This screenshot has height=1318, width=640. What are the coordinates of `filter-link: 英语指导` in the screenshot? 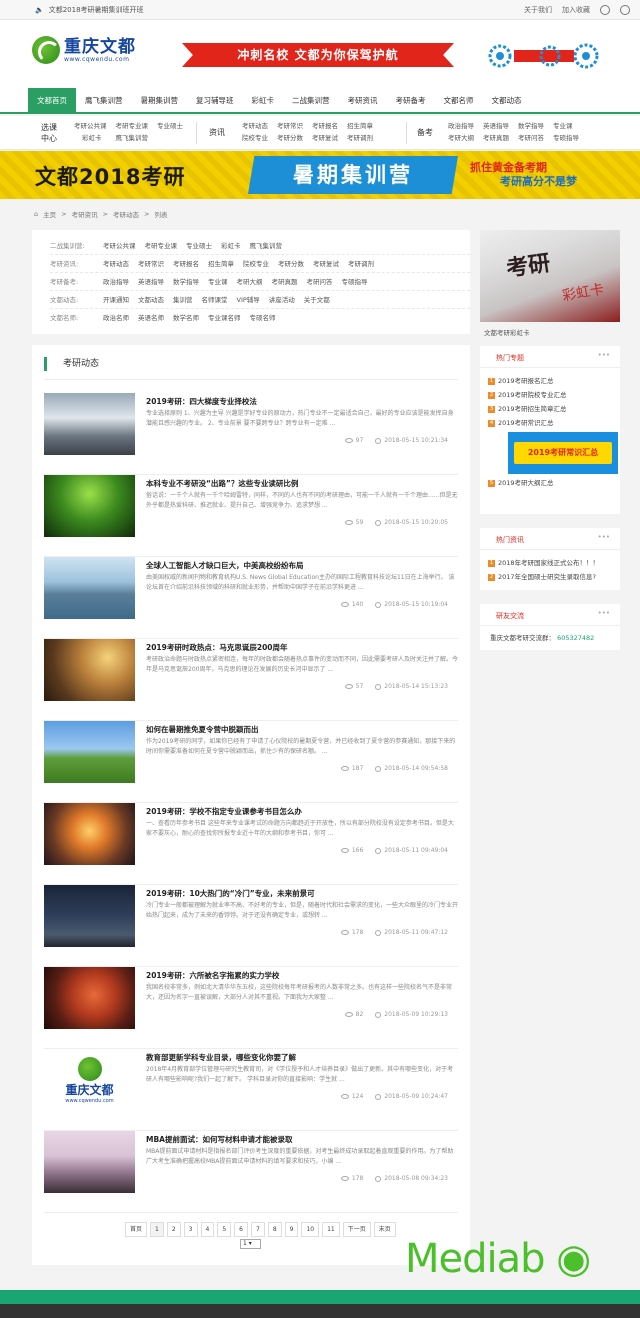 It's located at (151, 282).